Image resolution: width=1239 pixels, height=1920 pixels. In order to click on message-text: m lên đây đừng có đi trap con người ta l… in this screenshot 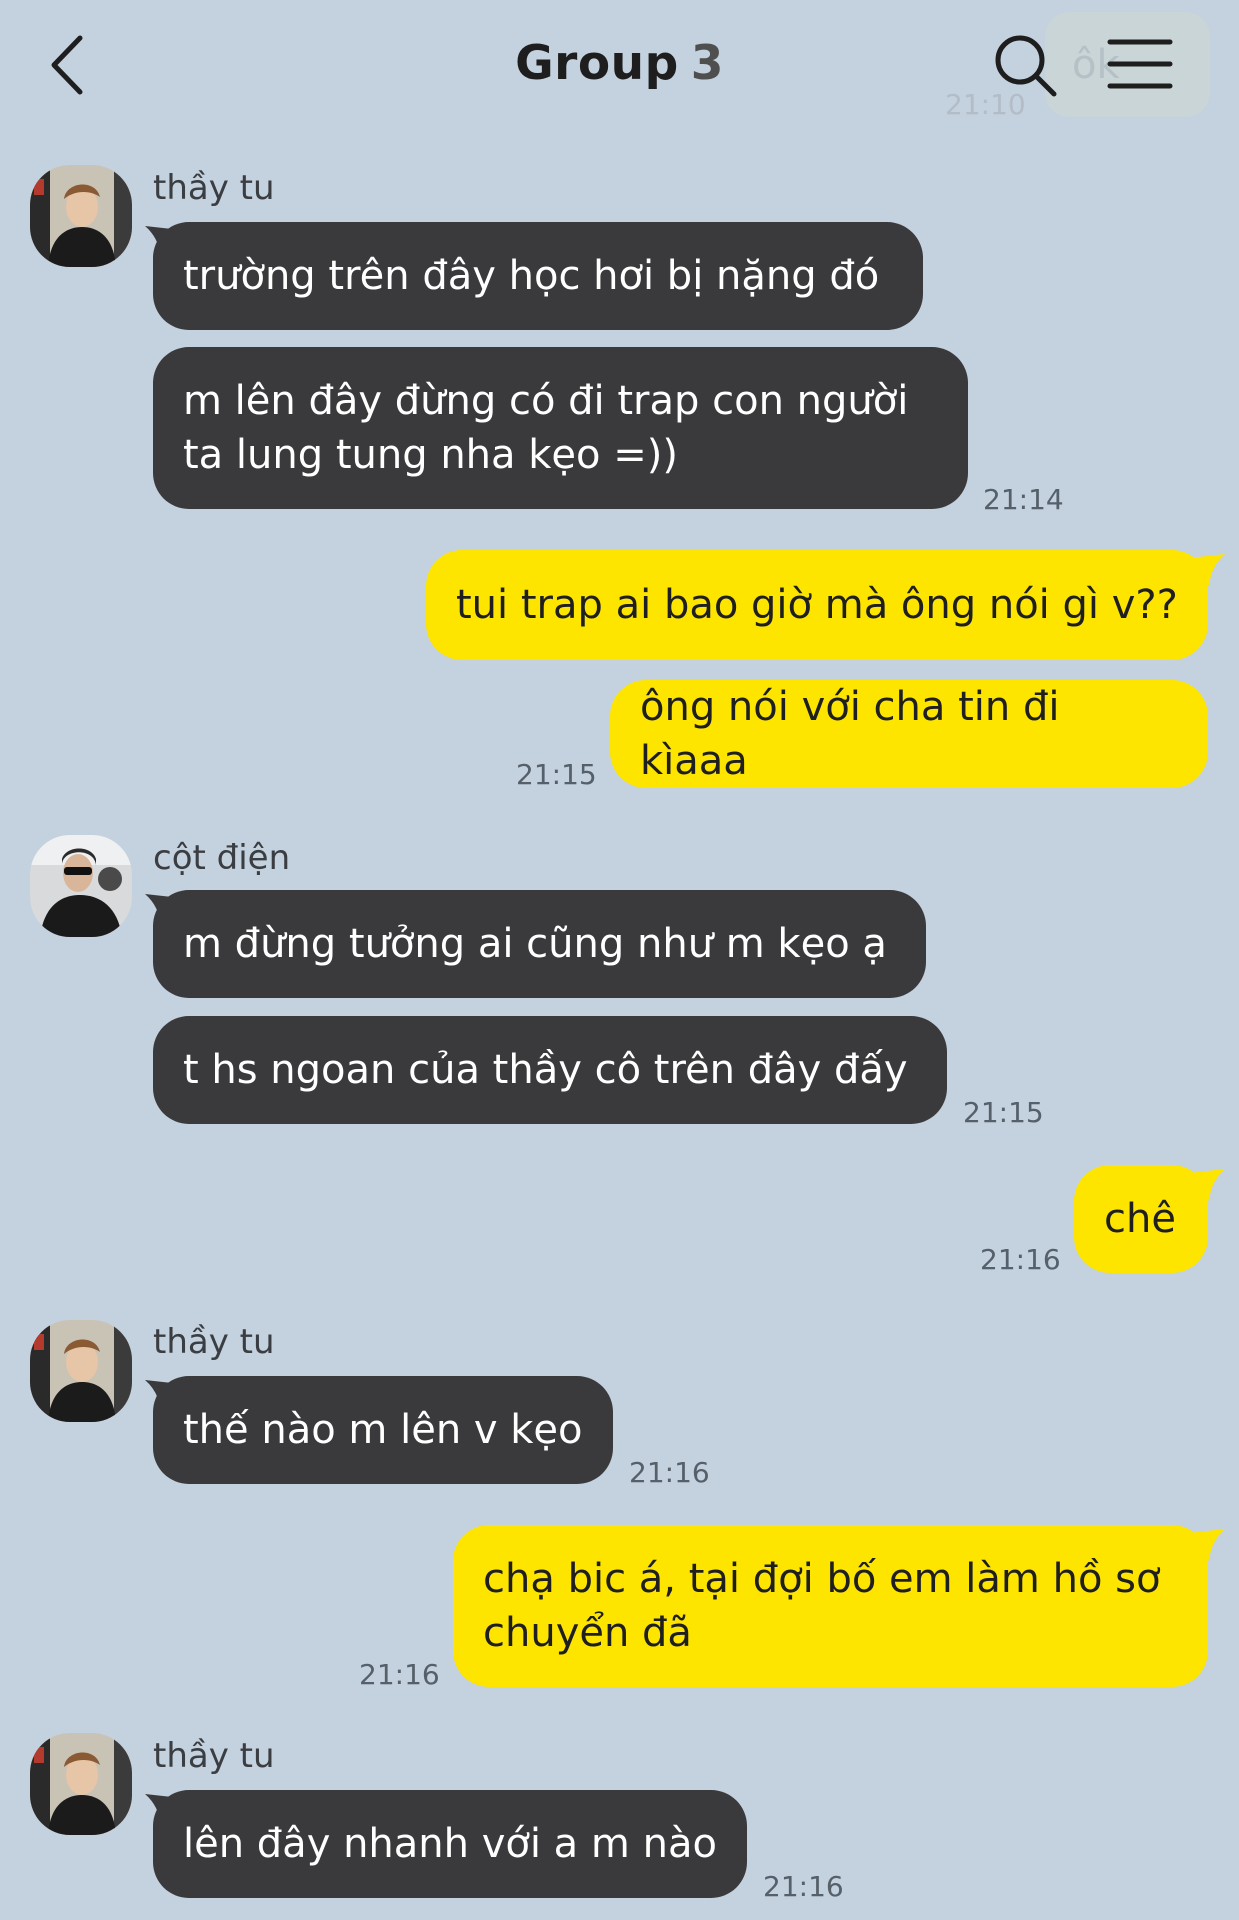, I will do `click(546, 428)`.